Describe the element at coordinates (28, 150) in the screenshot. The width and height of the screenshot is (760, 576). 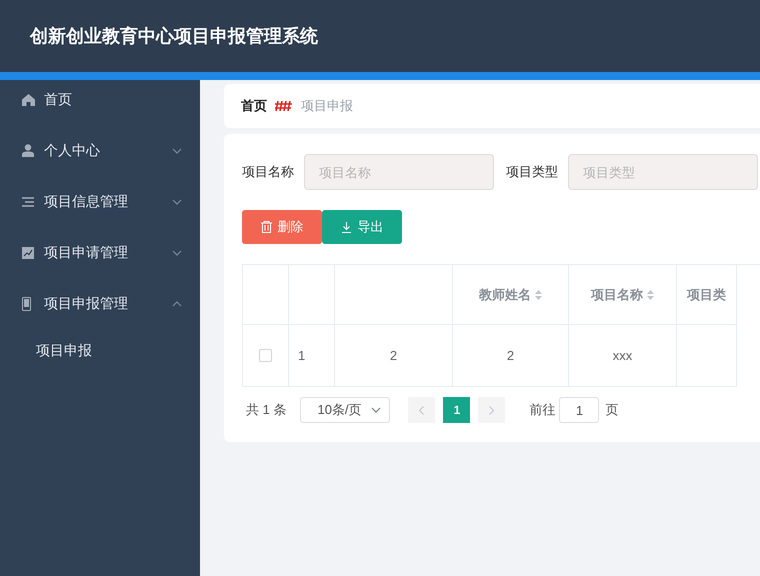
I see `user-icon` at that location.